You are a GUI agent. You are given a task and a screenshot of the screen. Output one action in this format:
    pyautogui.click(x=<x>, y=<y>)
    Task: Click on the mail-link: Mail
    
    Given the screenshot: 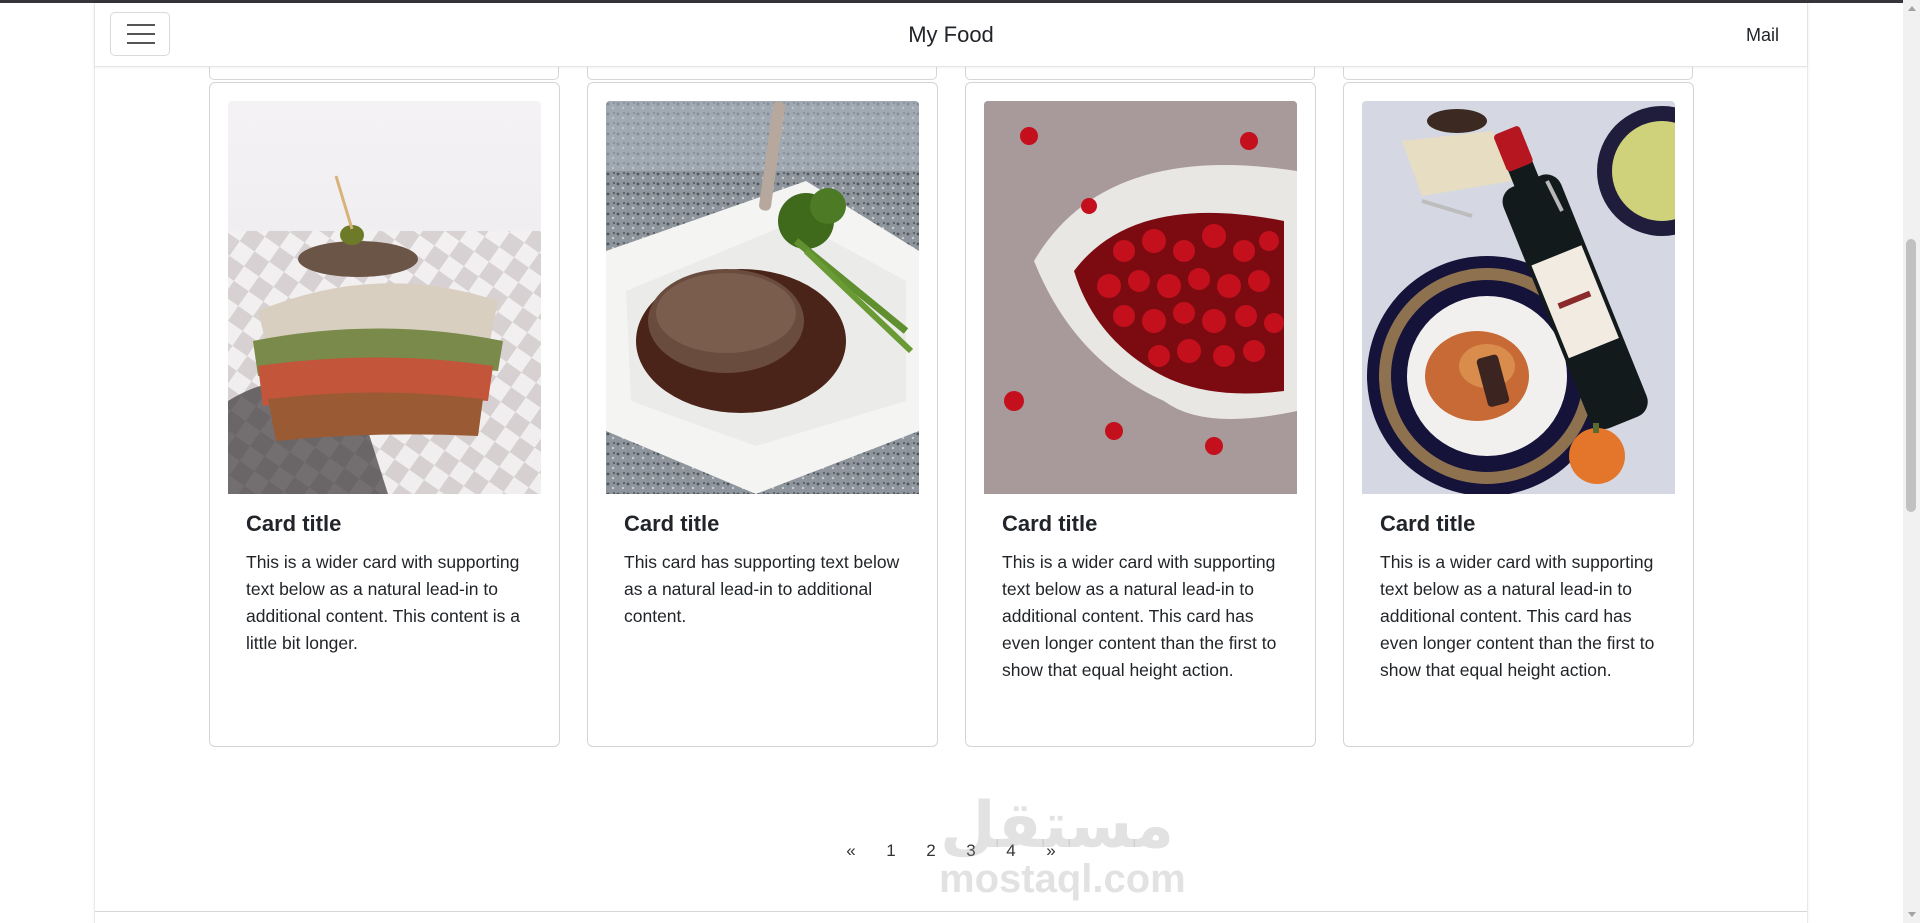 What is the action you would take?
    pyautogui.click(x=1762, y=35)
    